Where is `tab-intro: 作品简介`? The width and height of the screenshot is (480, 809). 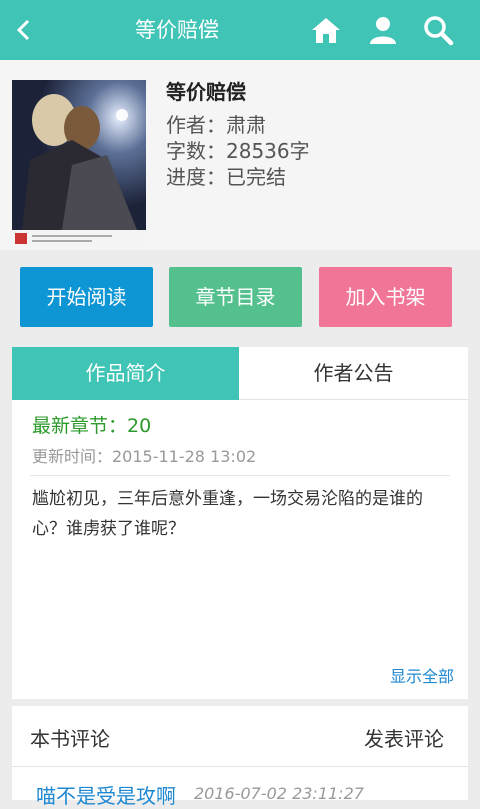 tab-intro: 作品简介 is located at coordinates (125, 373).